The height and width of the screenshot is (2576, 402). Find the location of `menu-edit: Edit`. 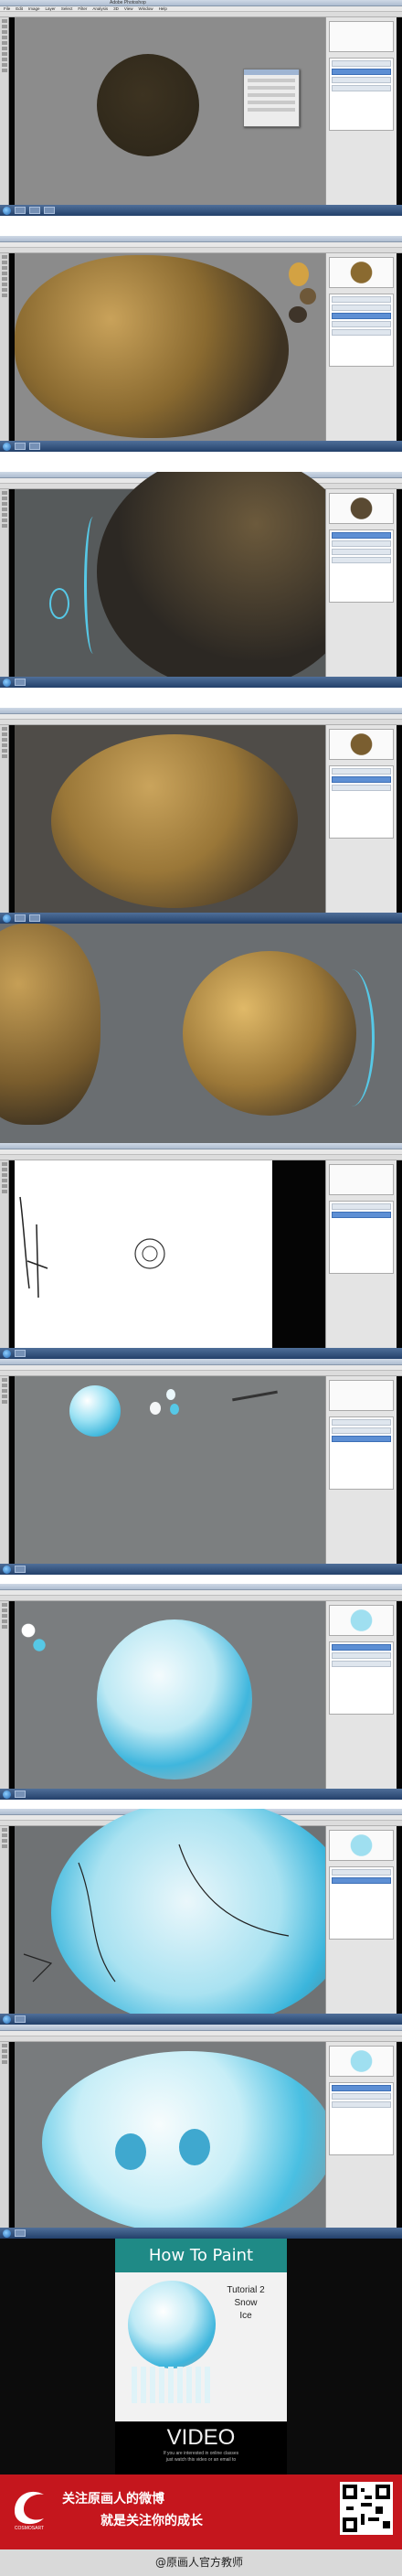

menu-edit: Edit is located at coordinates (19, 8).